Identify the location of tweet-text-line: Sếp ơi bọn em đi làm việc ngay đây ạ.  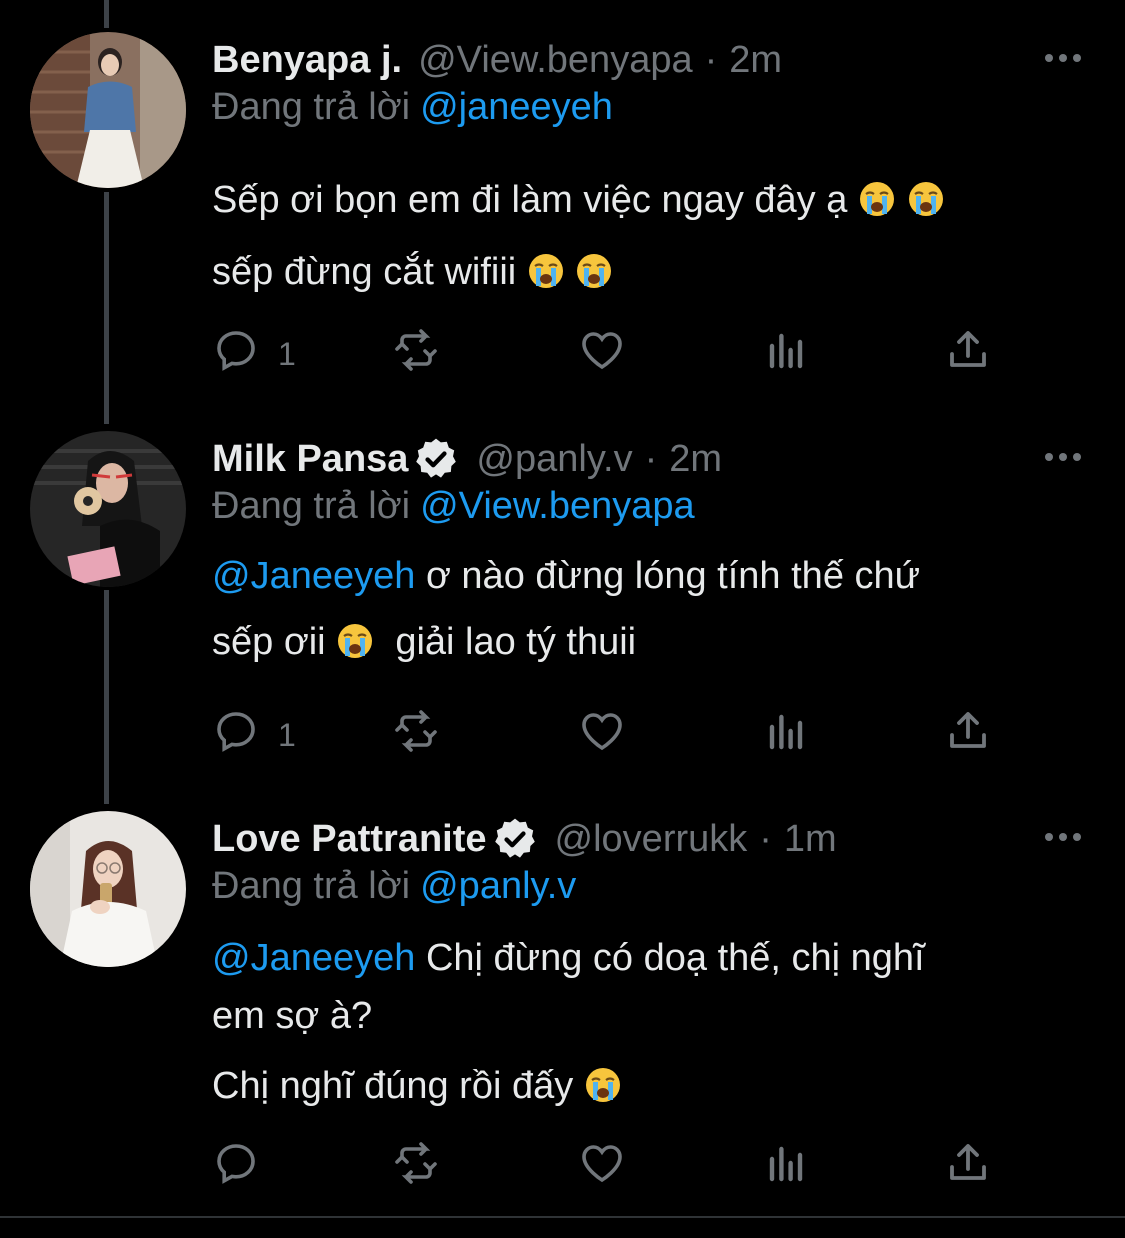
(578, 200).